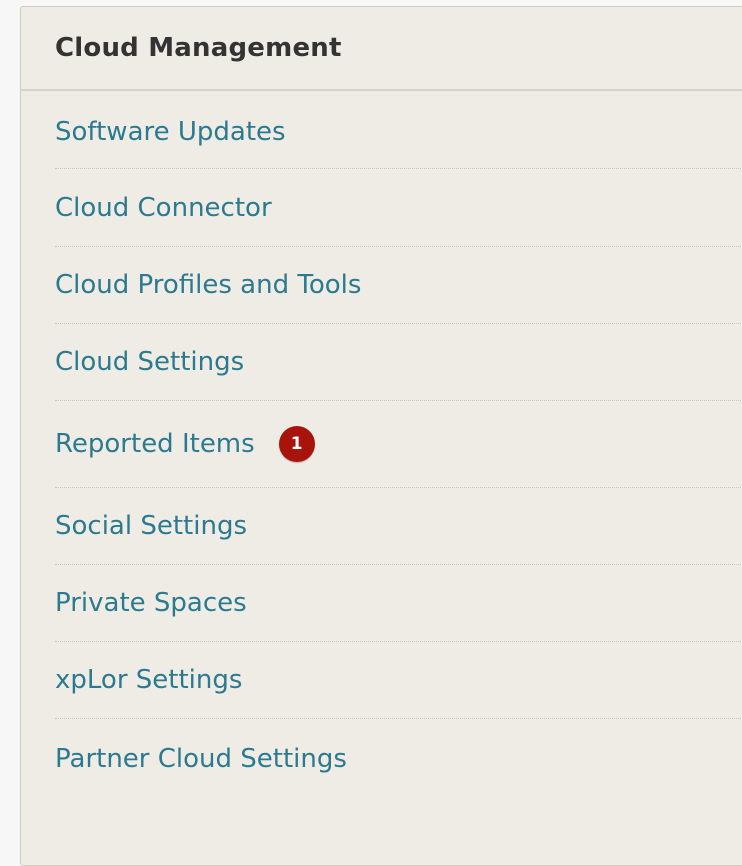 The height and width of the screenshot is (866, 742). What do you see at coordinates (208, 285) in the screenshot?
I see `cloud-profiles-and-tools-link: Cloud Profiles and Tools` at bounding box center [208, 285].